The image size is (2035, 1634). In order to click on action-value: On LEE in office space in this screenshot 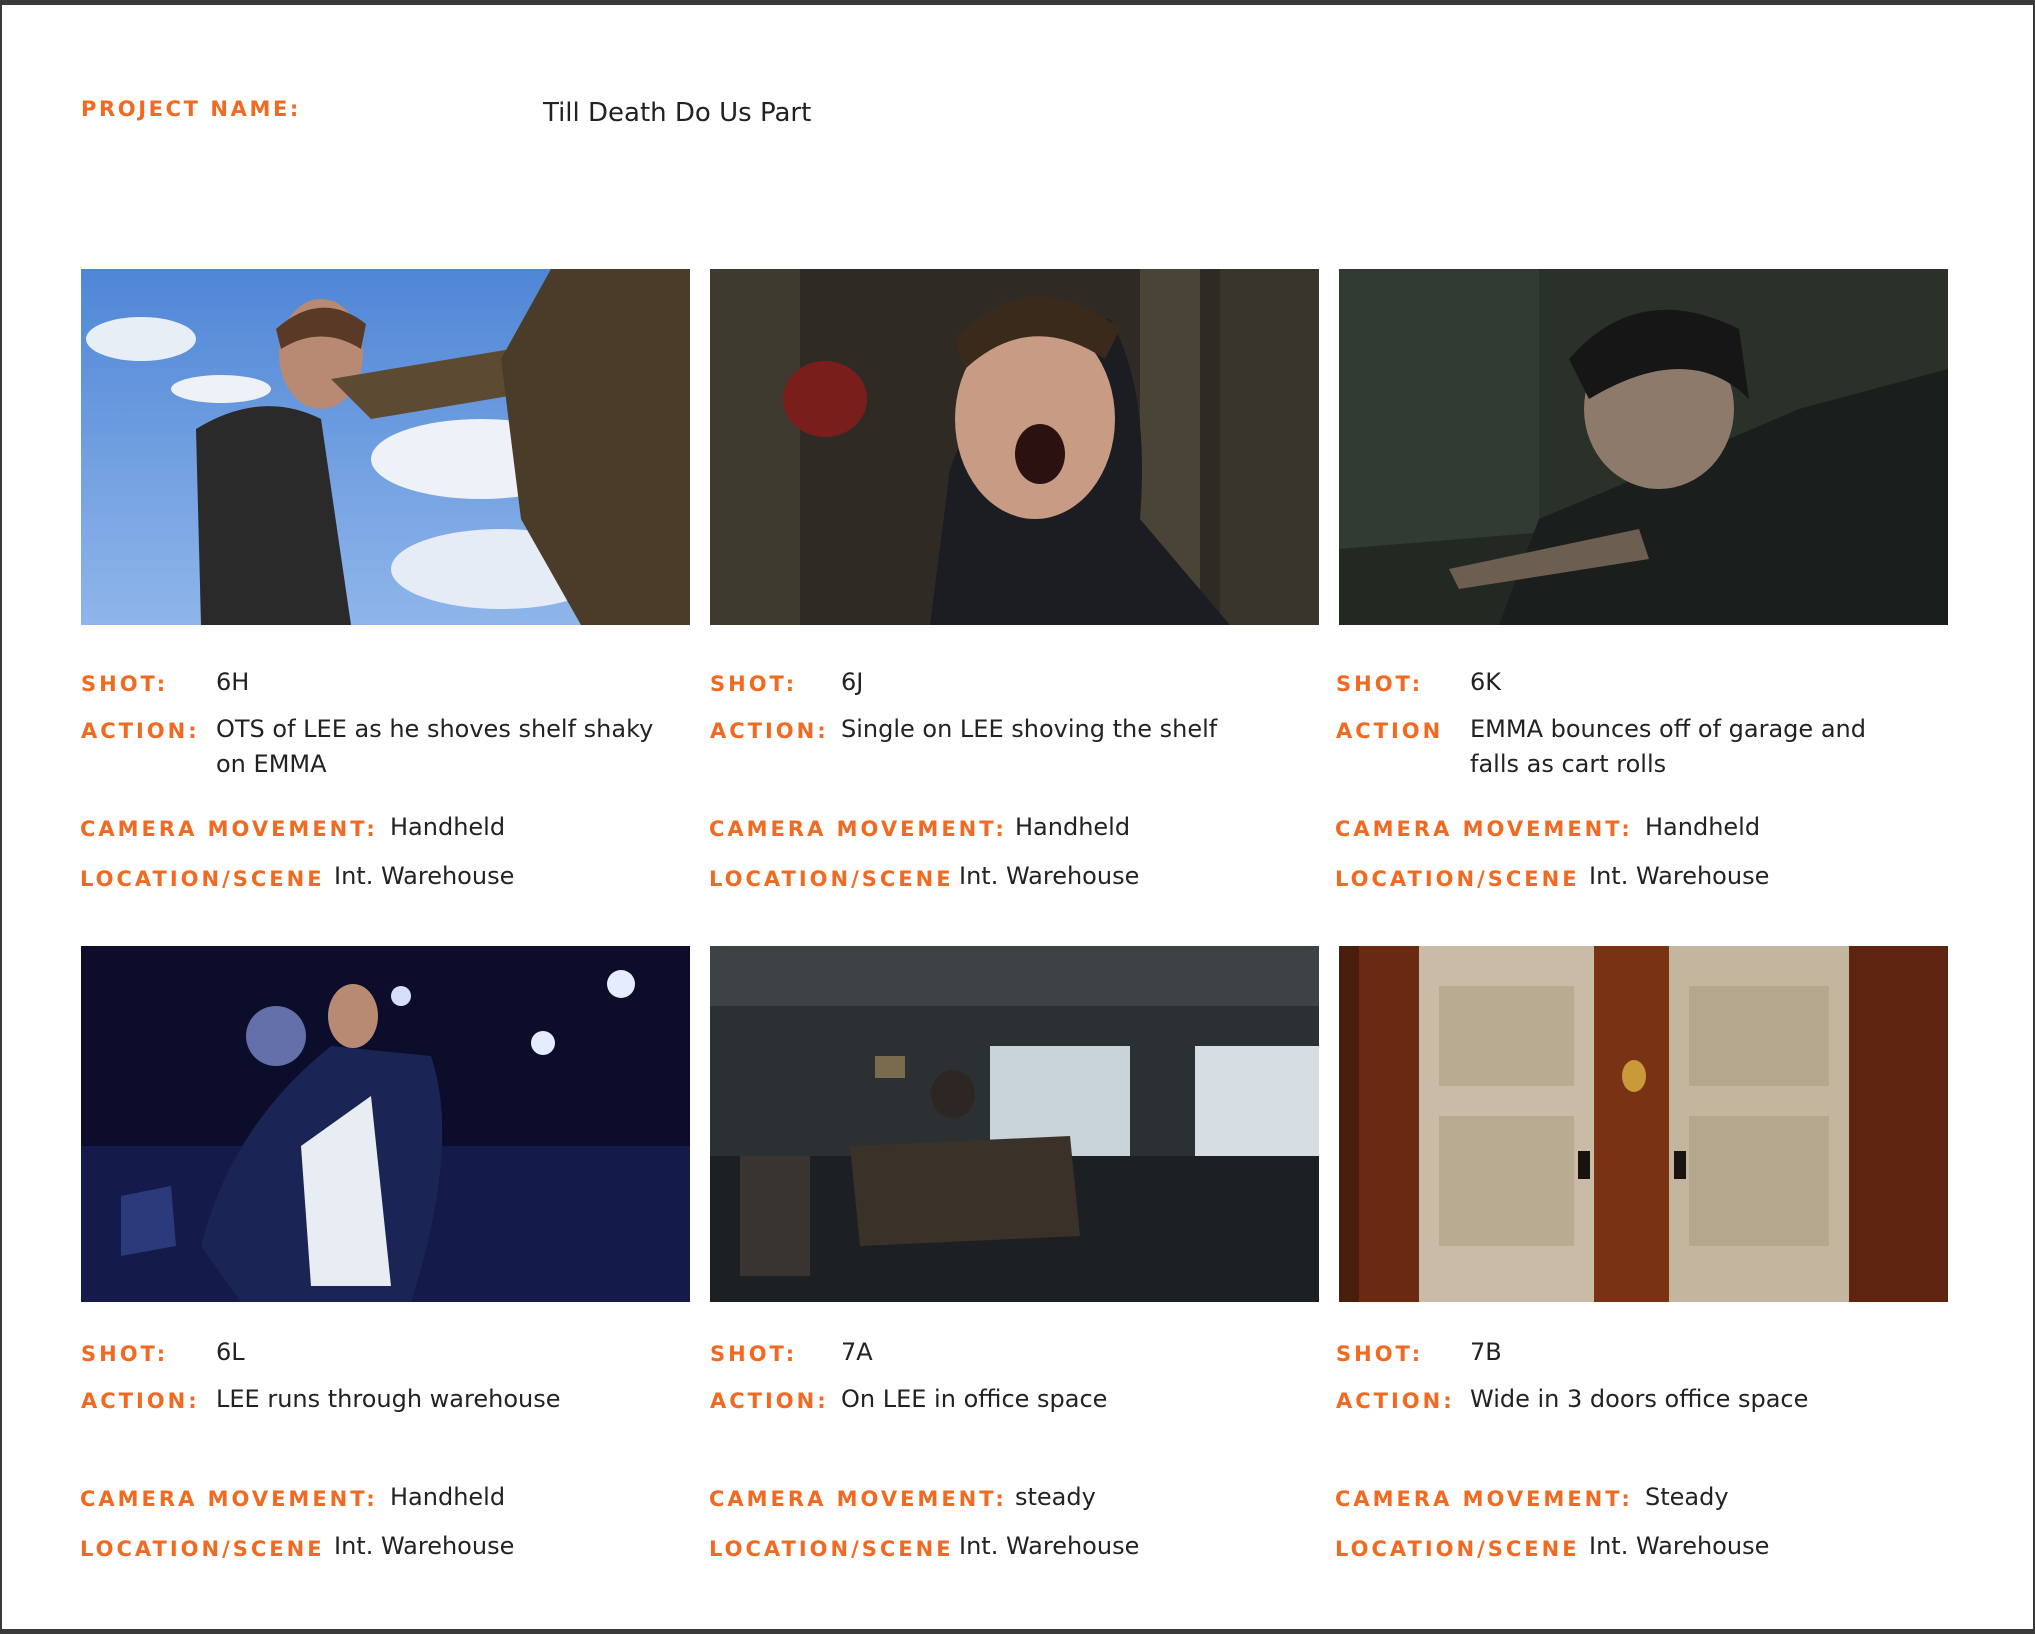, I will do `click(974, 1399)`.